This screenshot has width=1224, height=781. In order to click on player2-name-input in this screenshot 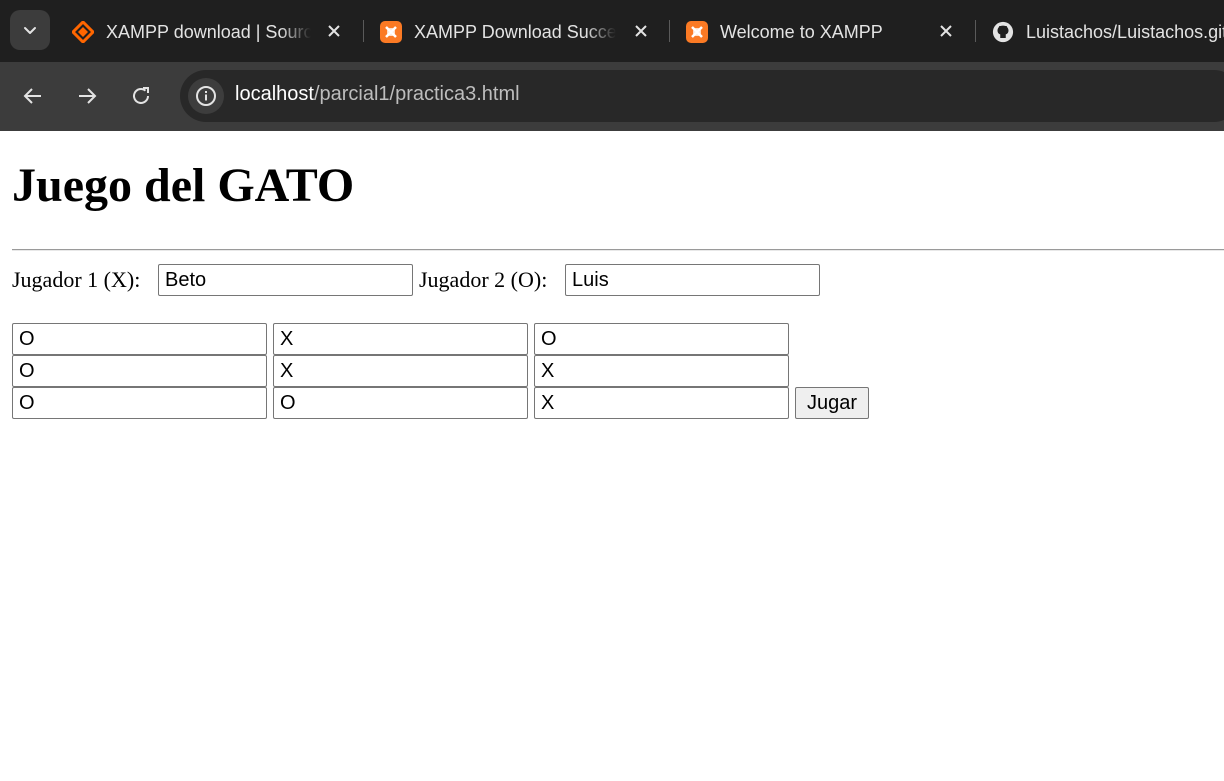, I will do `click(692, 280)`.